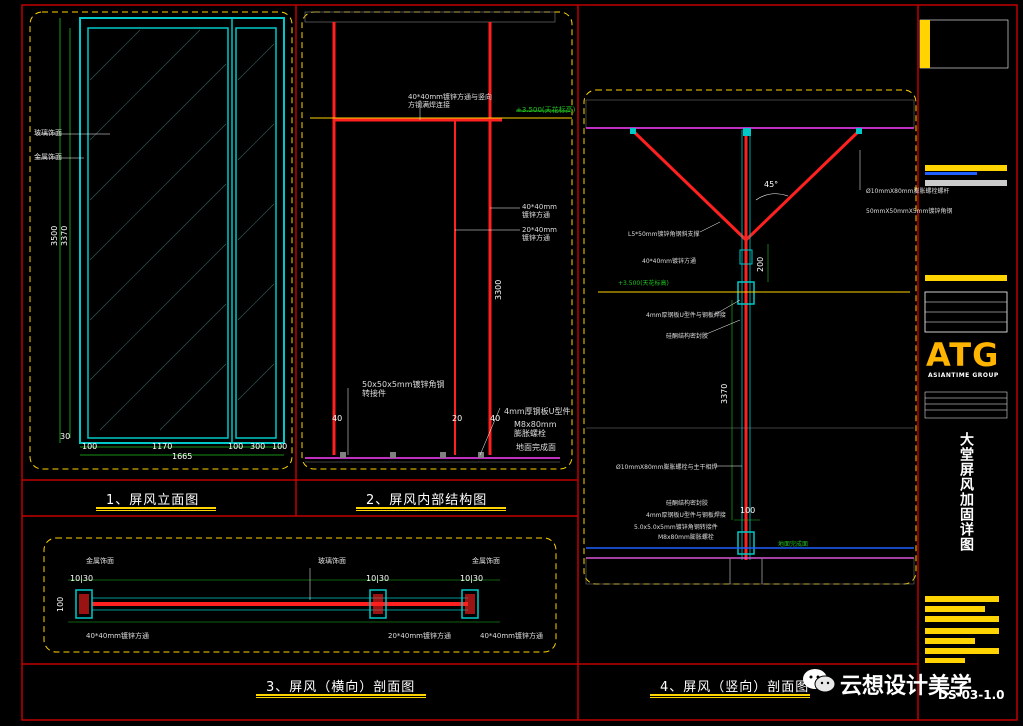  I want to click on v4-title-underline2, so click(730, 697).